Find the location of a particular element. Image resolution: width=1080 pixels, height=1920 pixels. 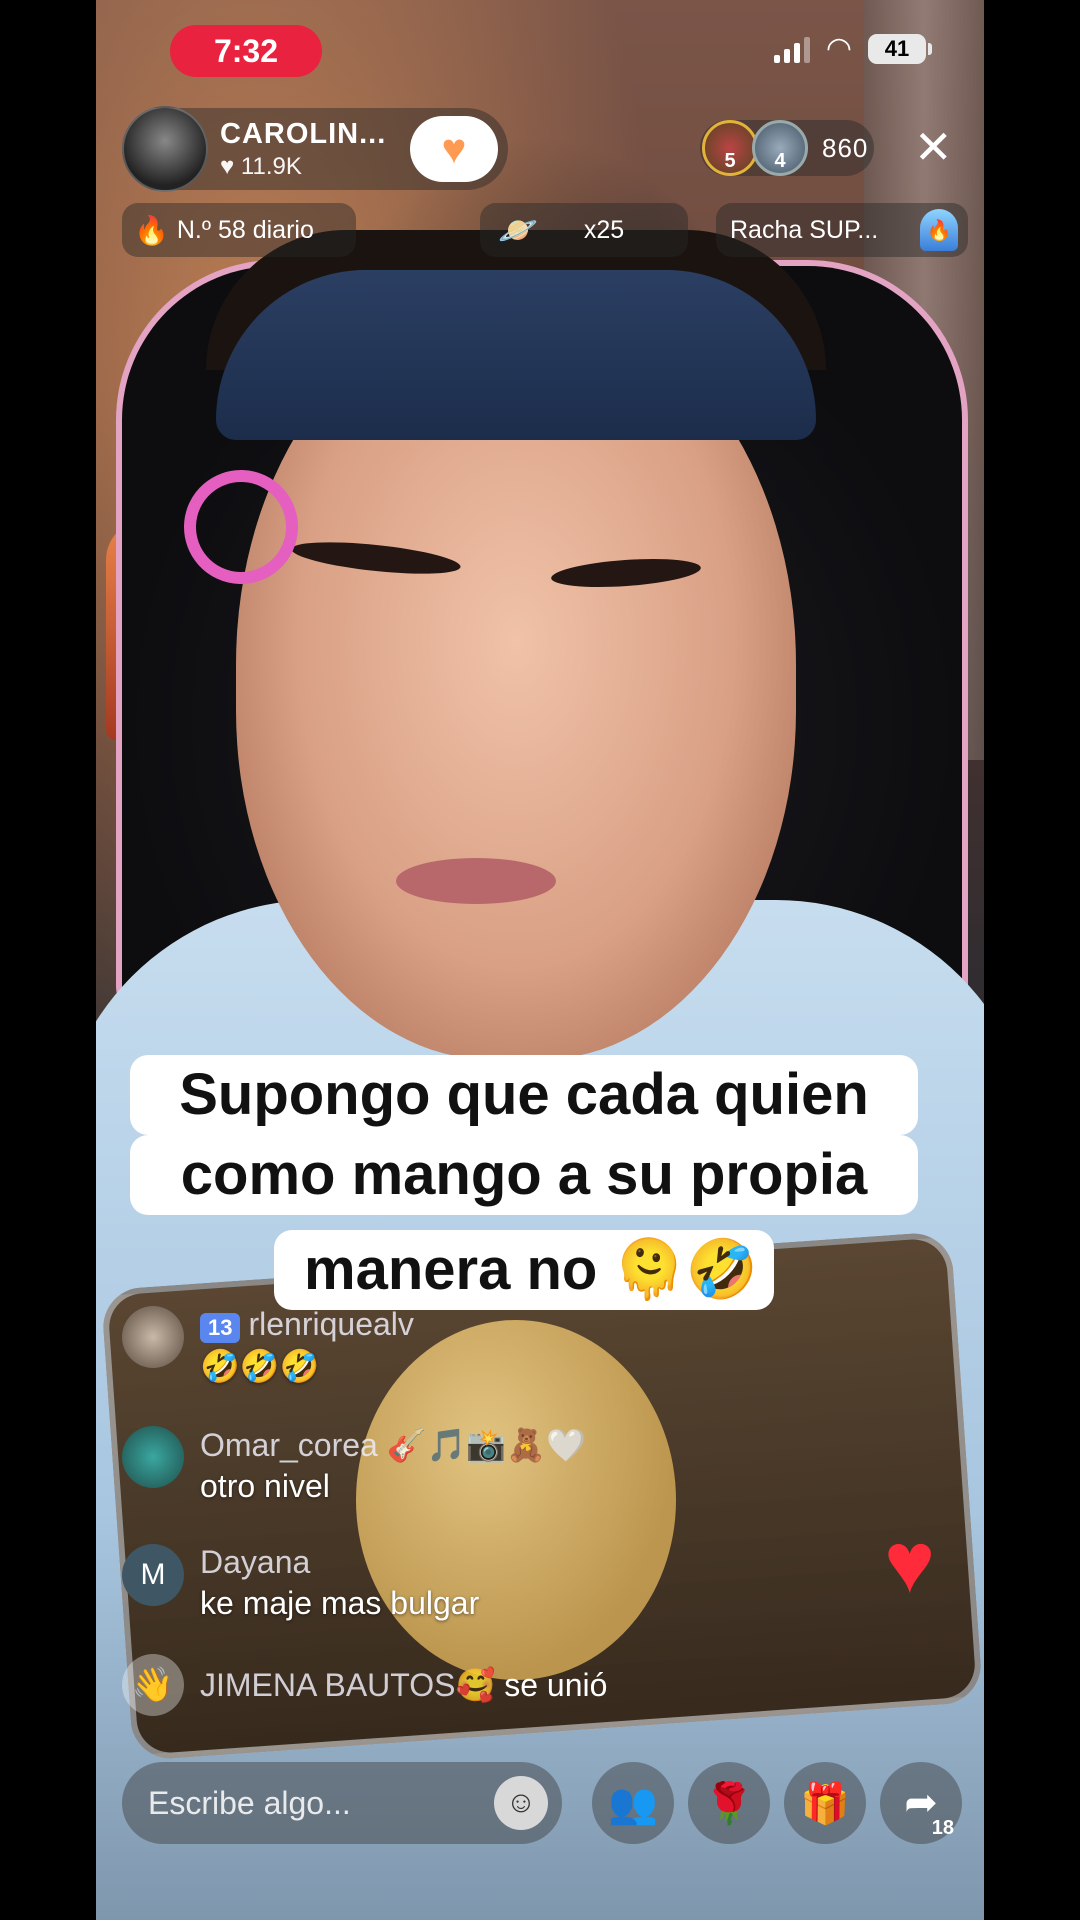

close-icon: ✕ is located at coordinates (933, 147).